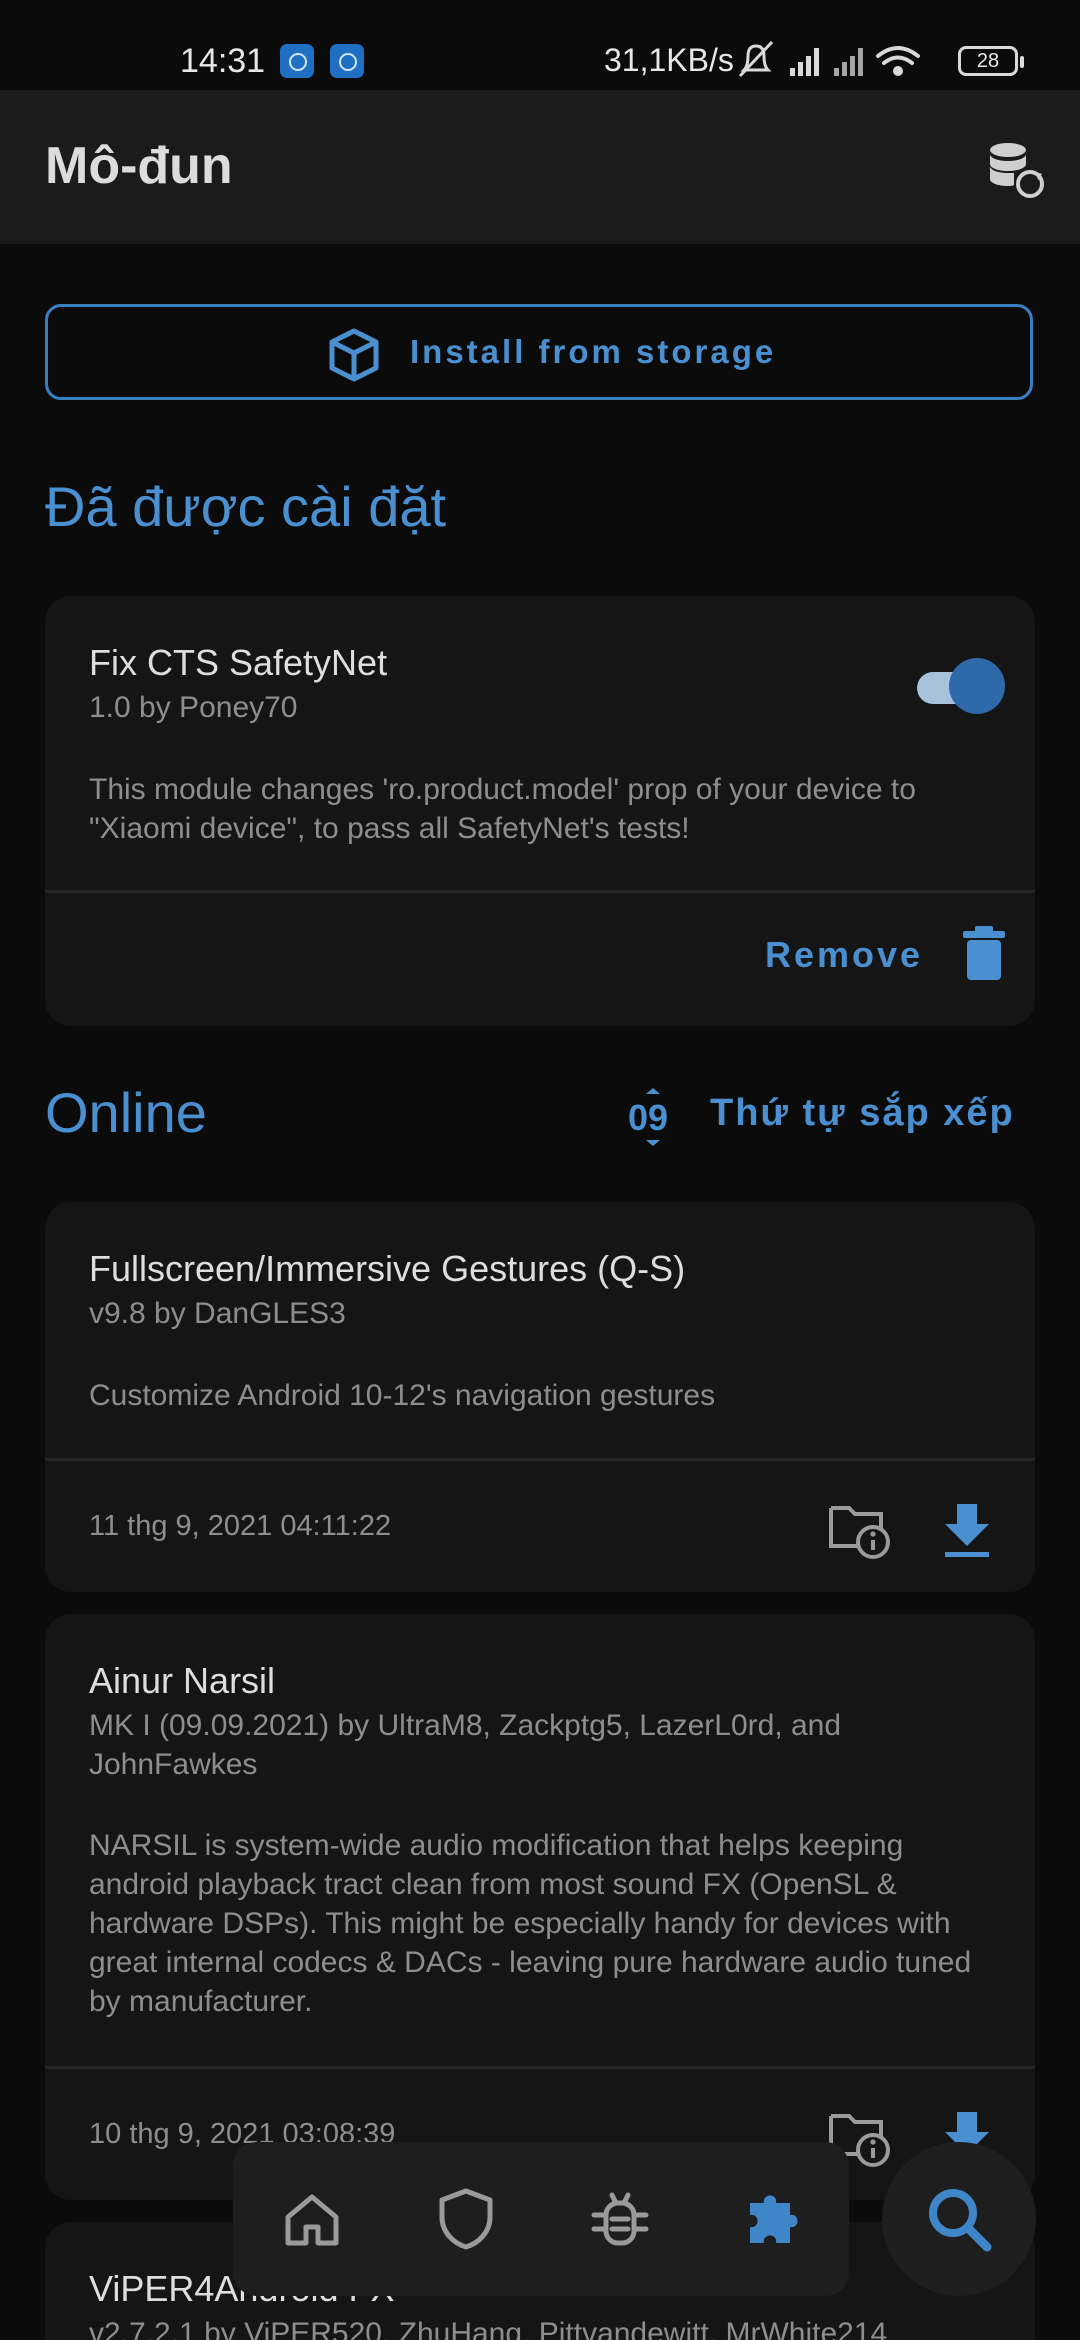 The image size is (1080, 2340). I want to click on status-bar: 14:31 31,1KB/s 28, so click(540, 45).